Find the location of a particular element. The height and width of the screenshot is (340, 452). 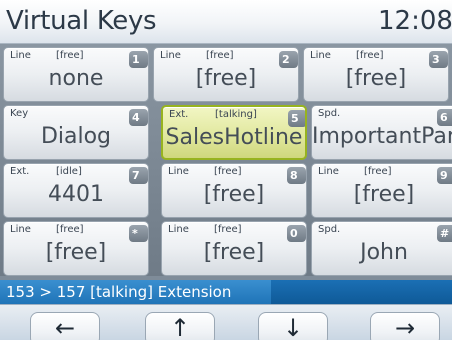

nav-down-button: ↓ is located at coordinates (293, 326).